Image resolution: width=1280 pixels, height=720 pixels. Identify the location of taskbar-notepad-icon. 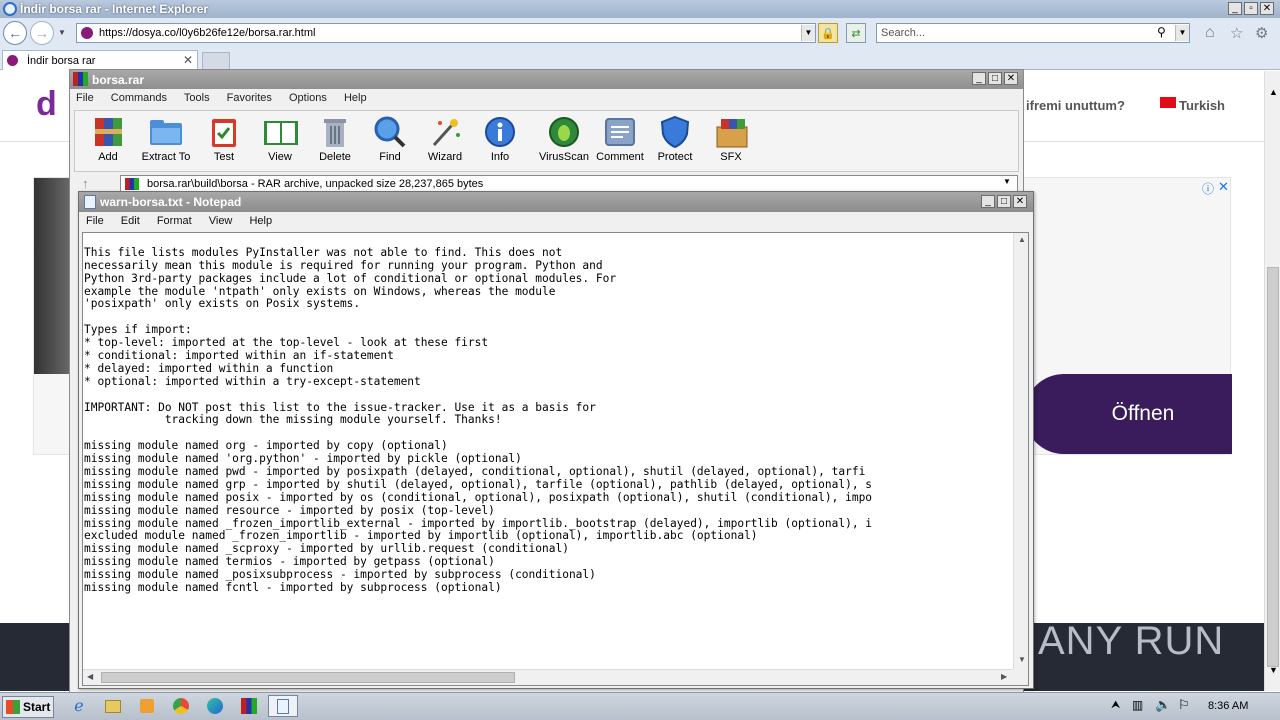
(283, 706).